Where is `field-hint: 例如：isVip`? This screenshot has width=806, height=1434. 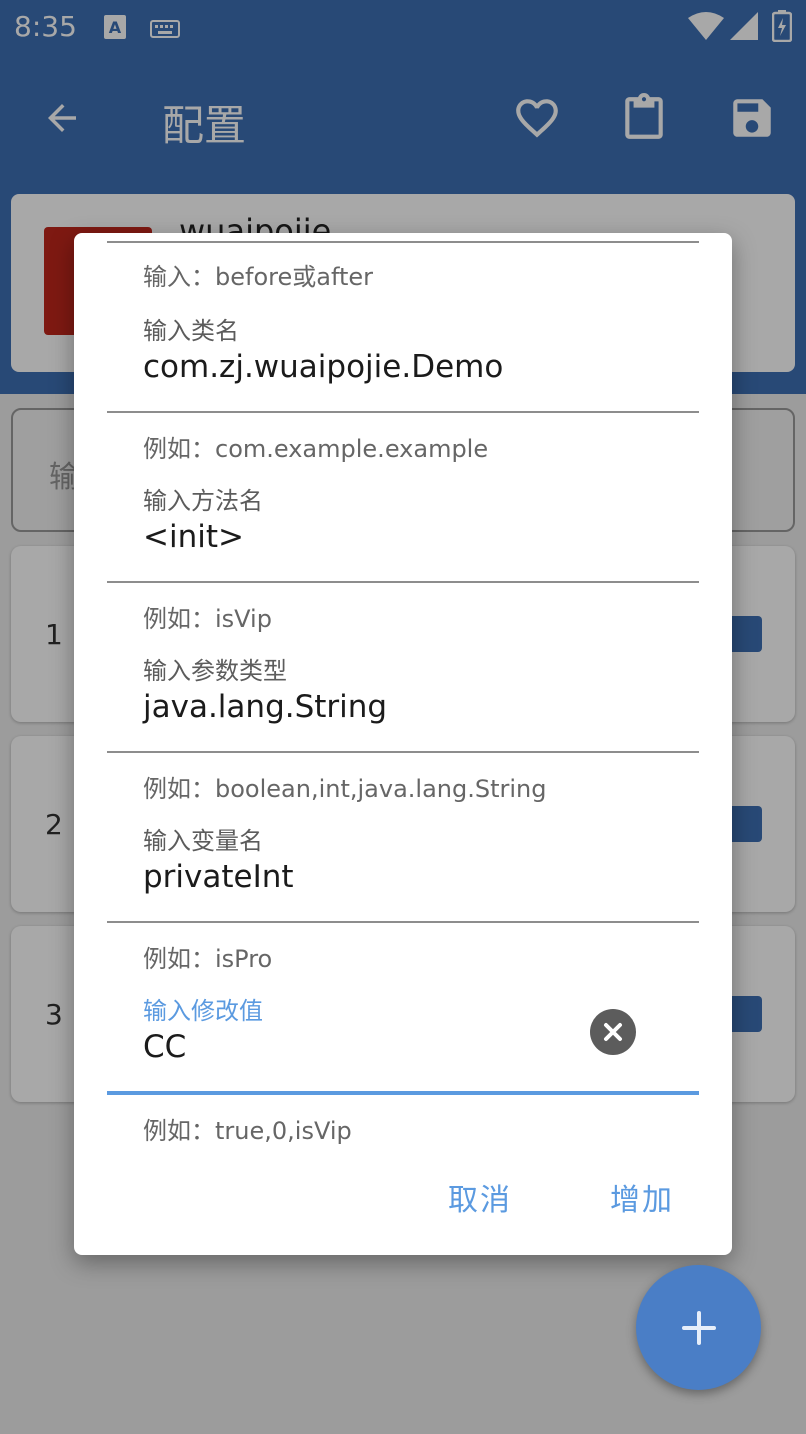 field-hint: 例如：isVip is located at coordinates (207, 619).